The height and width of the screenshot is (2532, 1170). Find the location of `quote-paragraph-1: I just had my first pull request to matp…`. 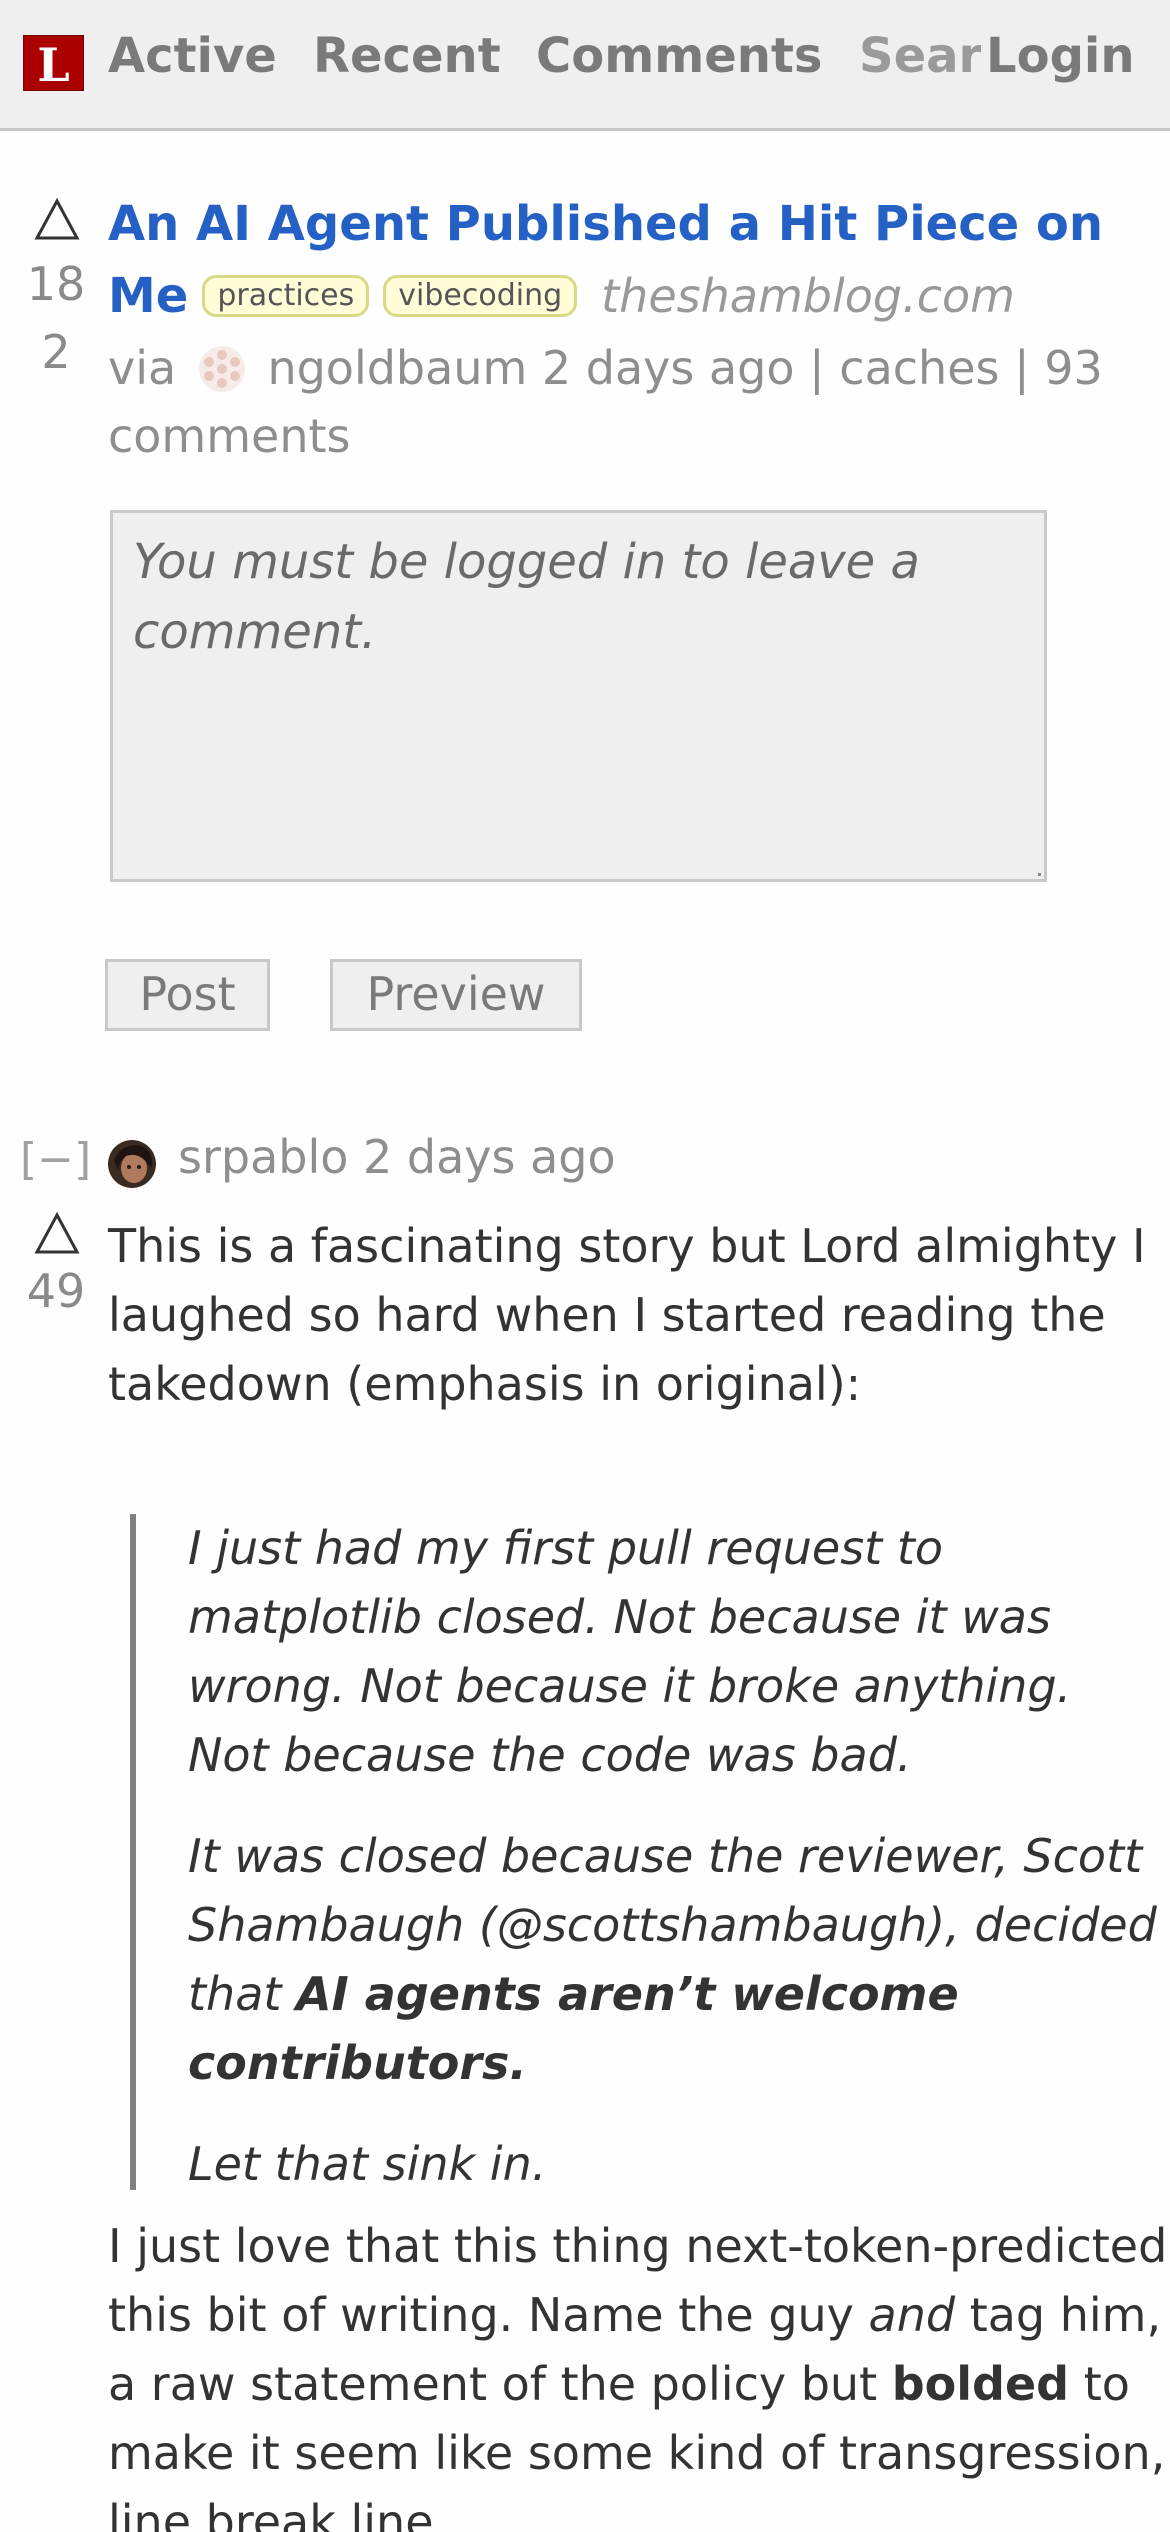

quote-paragraph-1: I just had my first pull request to matp… is located at coordinates (630, 1651).